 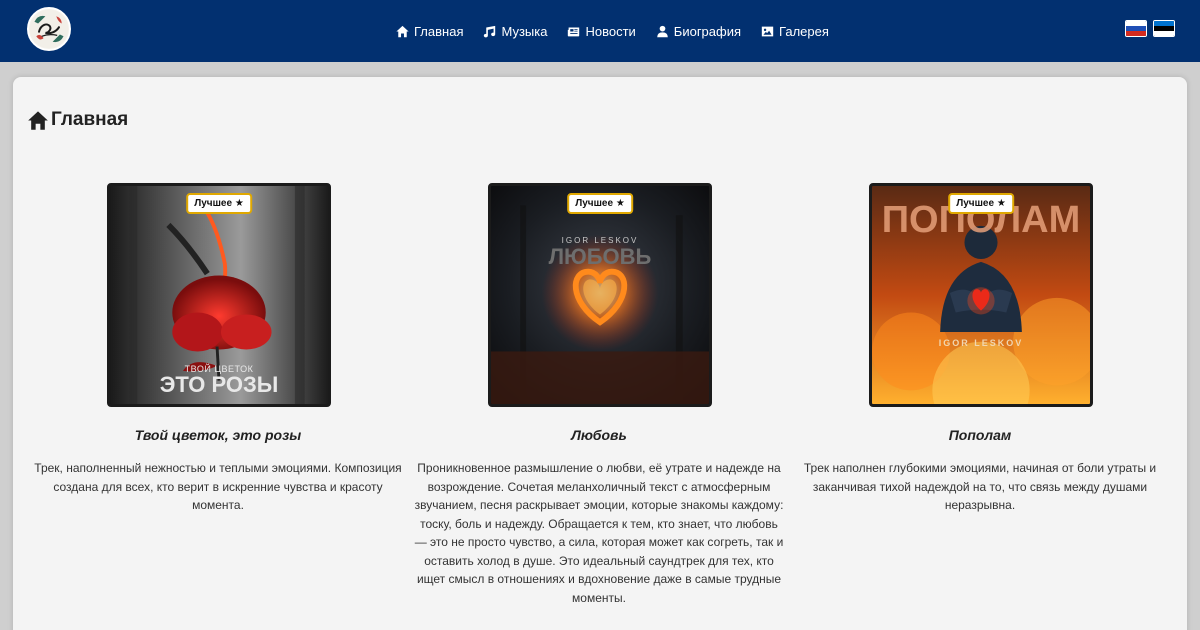 I want to click on nav-item-gallery: Галерея, so click(x=795, y=31).